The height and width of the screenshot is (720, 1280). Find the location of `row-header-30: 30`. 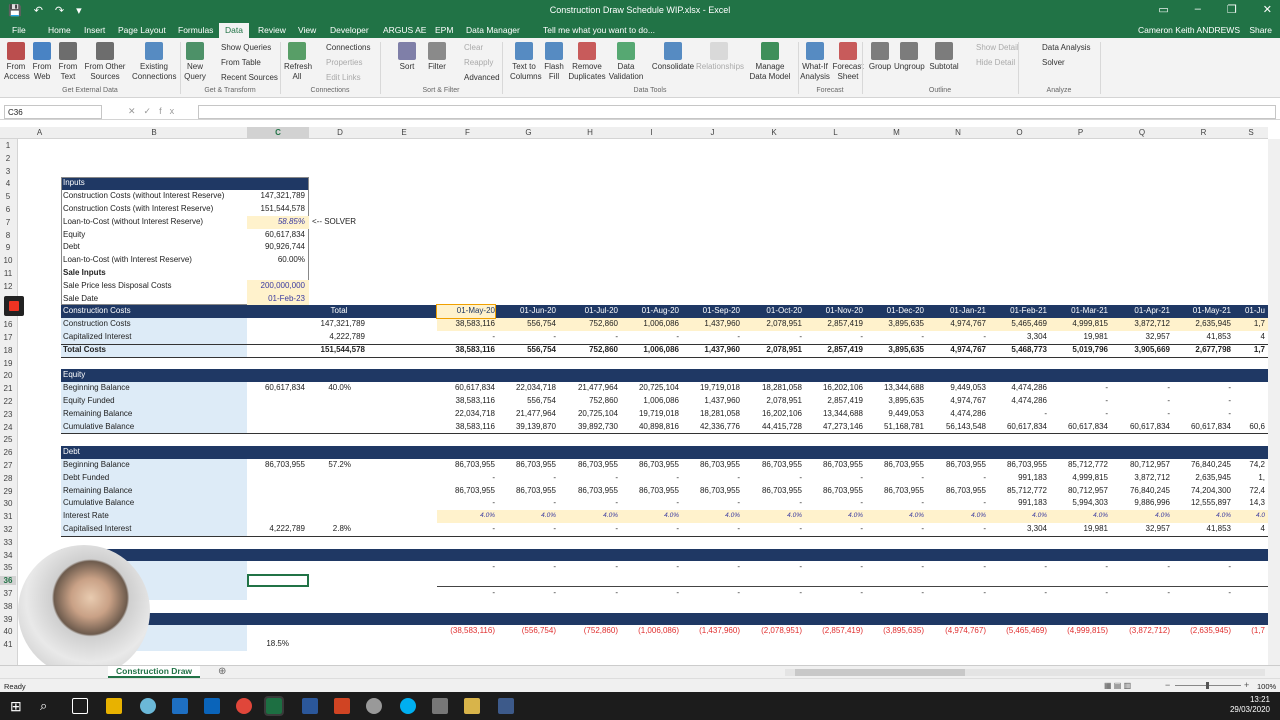

row-header-30: 30 is located at coordinates (8, 503).